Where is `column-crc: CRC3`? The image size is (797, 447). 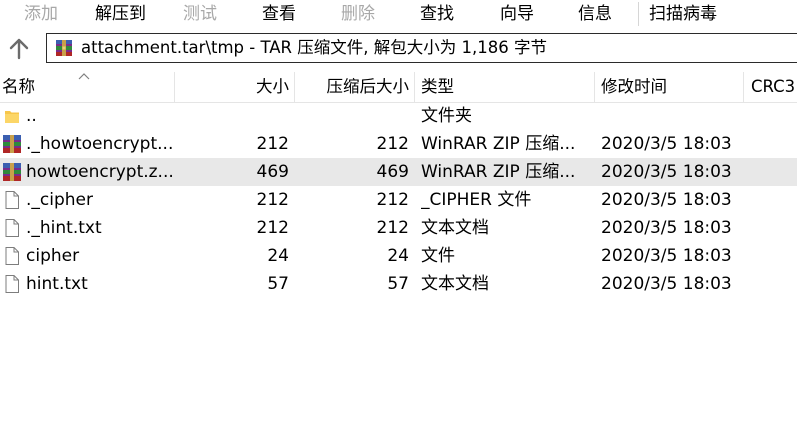
column-crc: CRC3 is located at coordinates (774, 87).